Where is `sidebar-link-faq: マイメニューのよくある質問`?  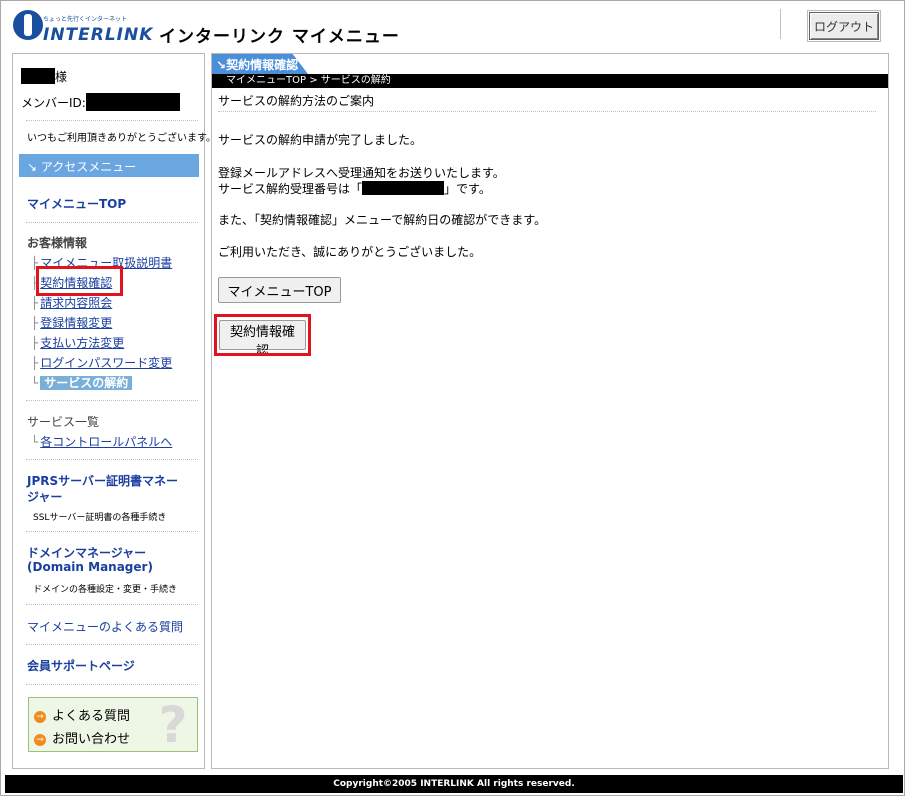
sidebar-link-faq: マイメニューのよくある質問 is located at coordinates (105, 626).